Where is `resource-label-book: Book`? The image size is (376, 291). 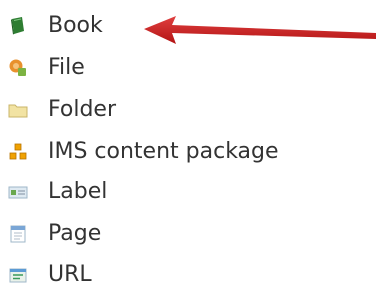 resource-label-book: Book is located at coordinates (75, 25).